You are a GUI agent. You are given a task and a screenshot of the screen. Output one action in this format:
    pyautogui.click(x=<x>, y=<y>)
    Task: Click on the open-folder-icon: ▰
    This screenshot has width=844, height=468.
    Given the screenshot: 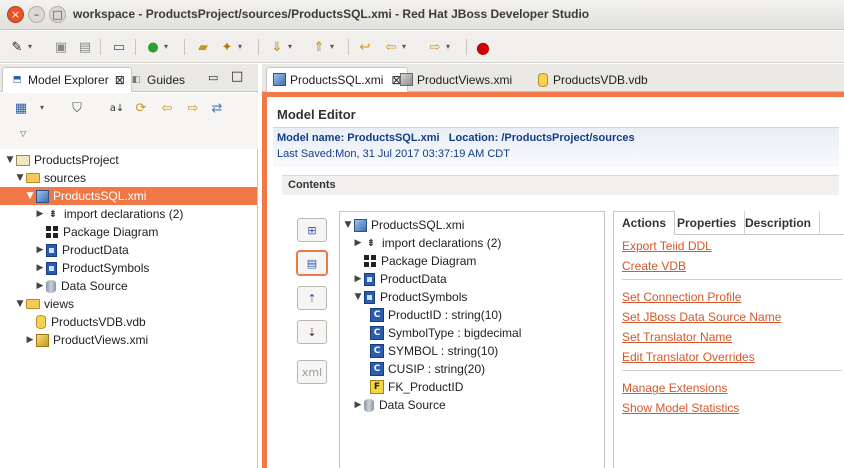 What is the action you would take?
    pyautogui.click(x=203, y=47)
    